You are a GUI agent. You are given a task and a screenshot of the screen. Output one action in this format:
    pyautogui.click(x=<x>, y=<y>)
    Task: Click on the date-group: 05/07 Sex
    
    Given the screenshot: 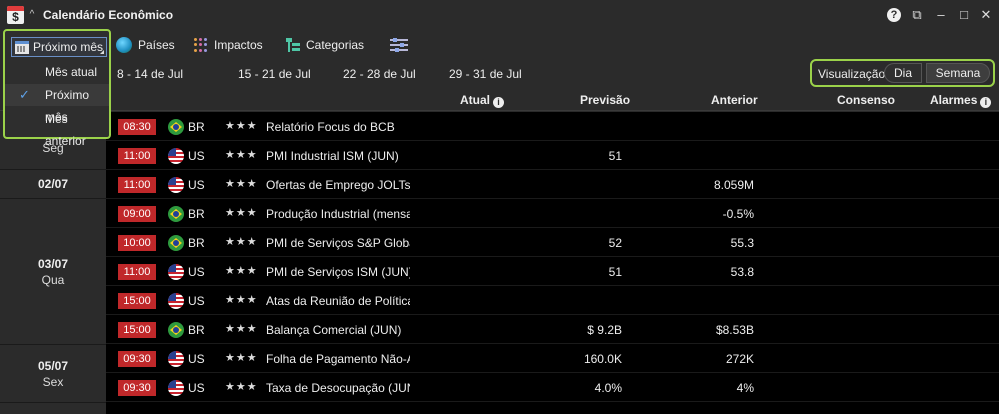 What is the action you would take?
    pyautogui.click(x=53, y=374)
    